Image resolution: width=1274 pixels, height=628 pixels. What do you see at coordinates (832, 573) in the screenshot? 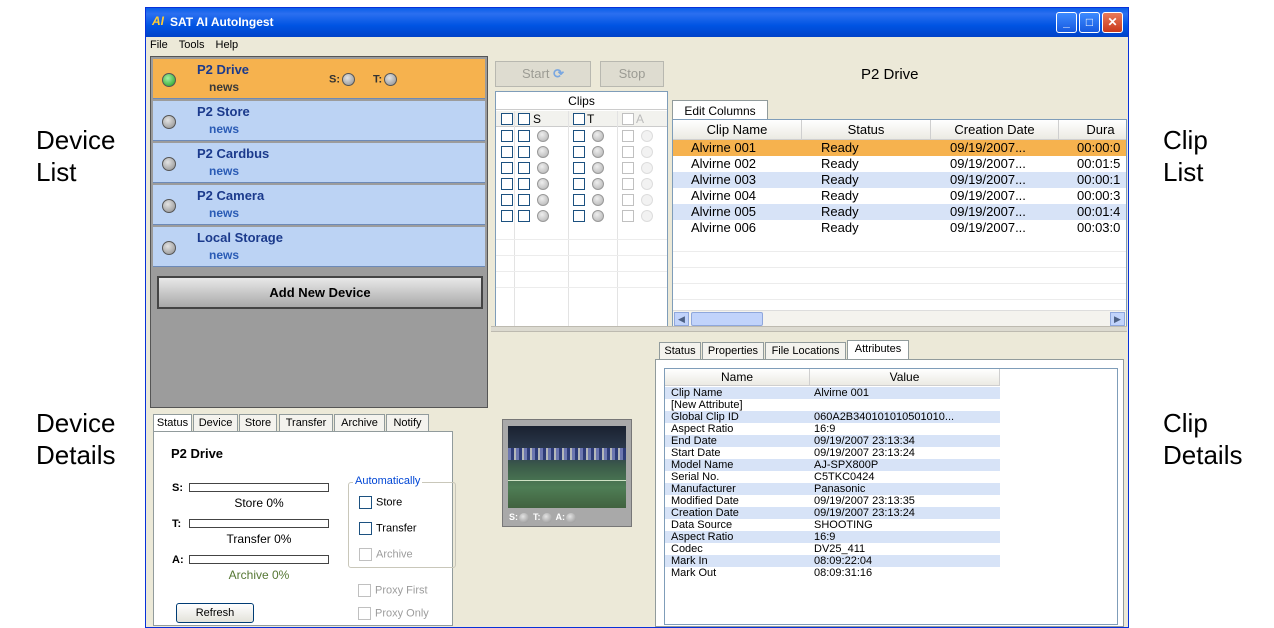
I see `attribute-row: Mark Out 08:09:31:16` at bounding box center [832, 573].